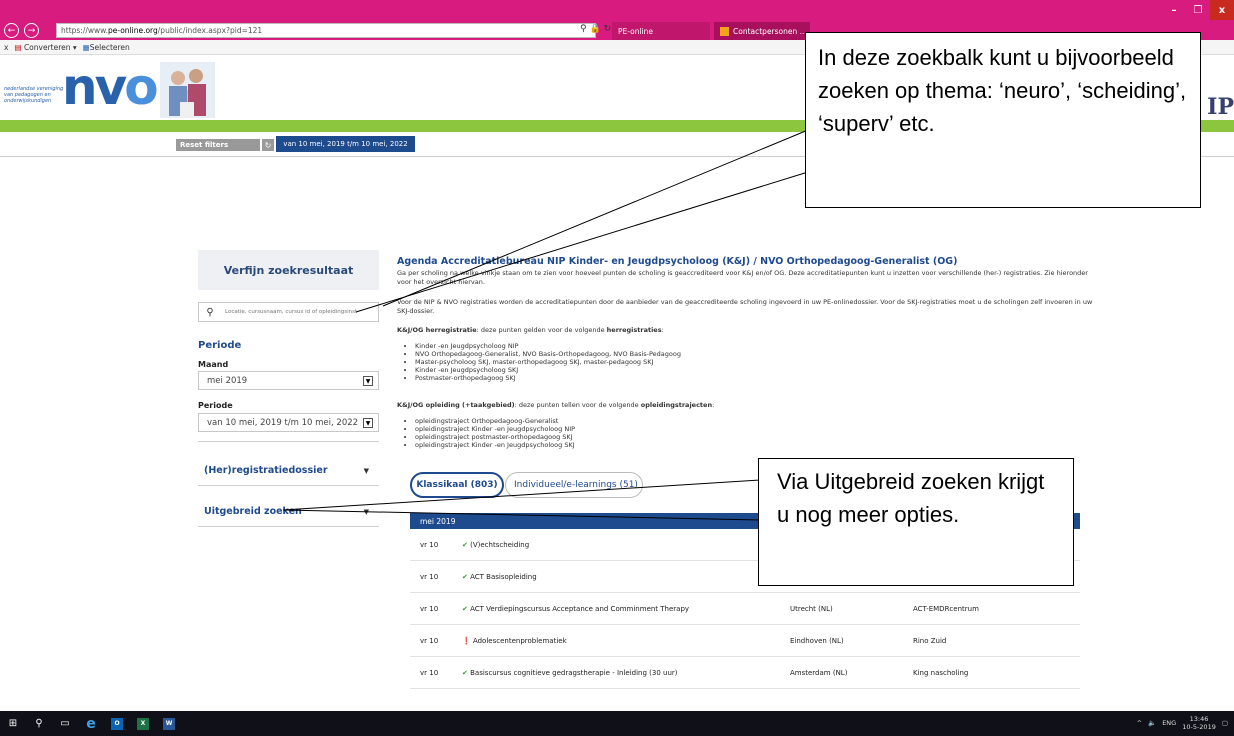  I want to click on chevron-up-icon: ^, so click(1139, 723).